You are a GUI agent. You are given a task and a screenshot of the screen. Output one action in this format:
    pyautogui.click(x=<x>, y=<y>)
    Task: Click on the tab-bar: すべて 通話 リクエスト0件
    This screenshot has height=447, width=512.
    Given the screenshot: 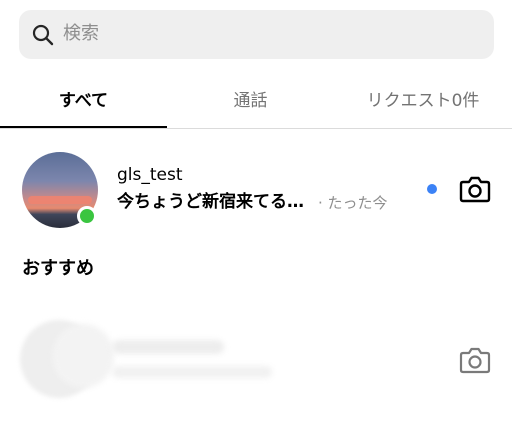 What is the action you would take?
    pyautogui.click(x=256, y=99)
    